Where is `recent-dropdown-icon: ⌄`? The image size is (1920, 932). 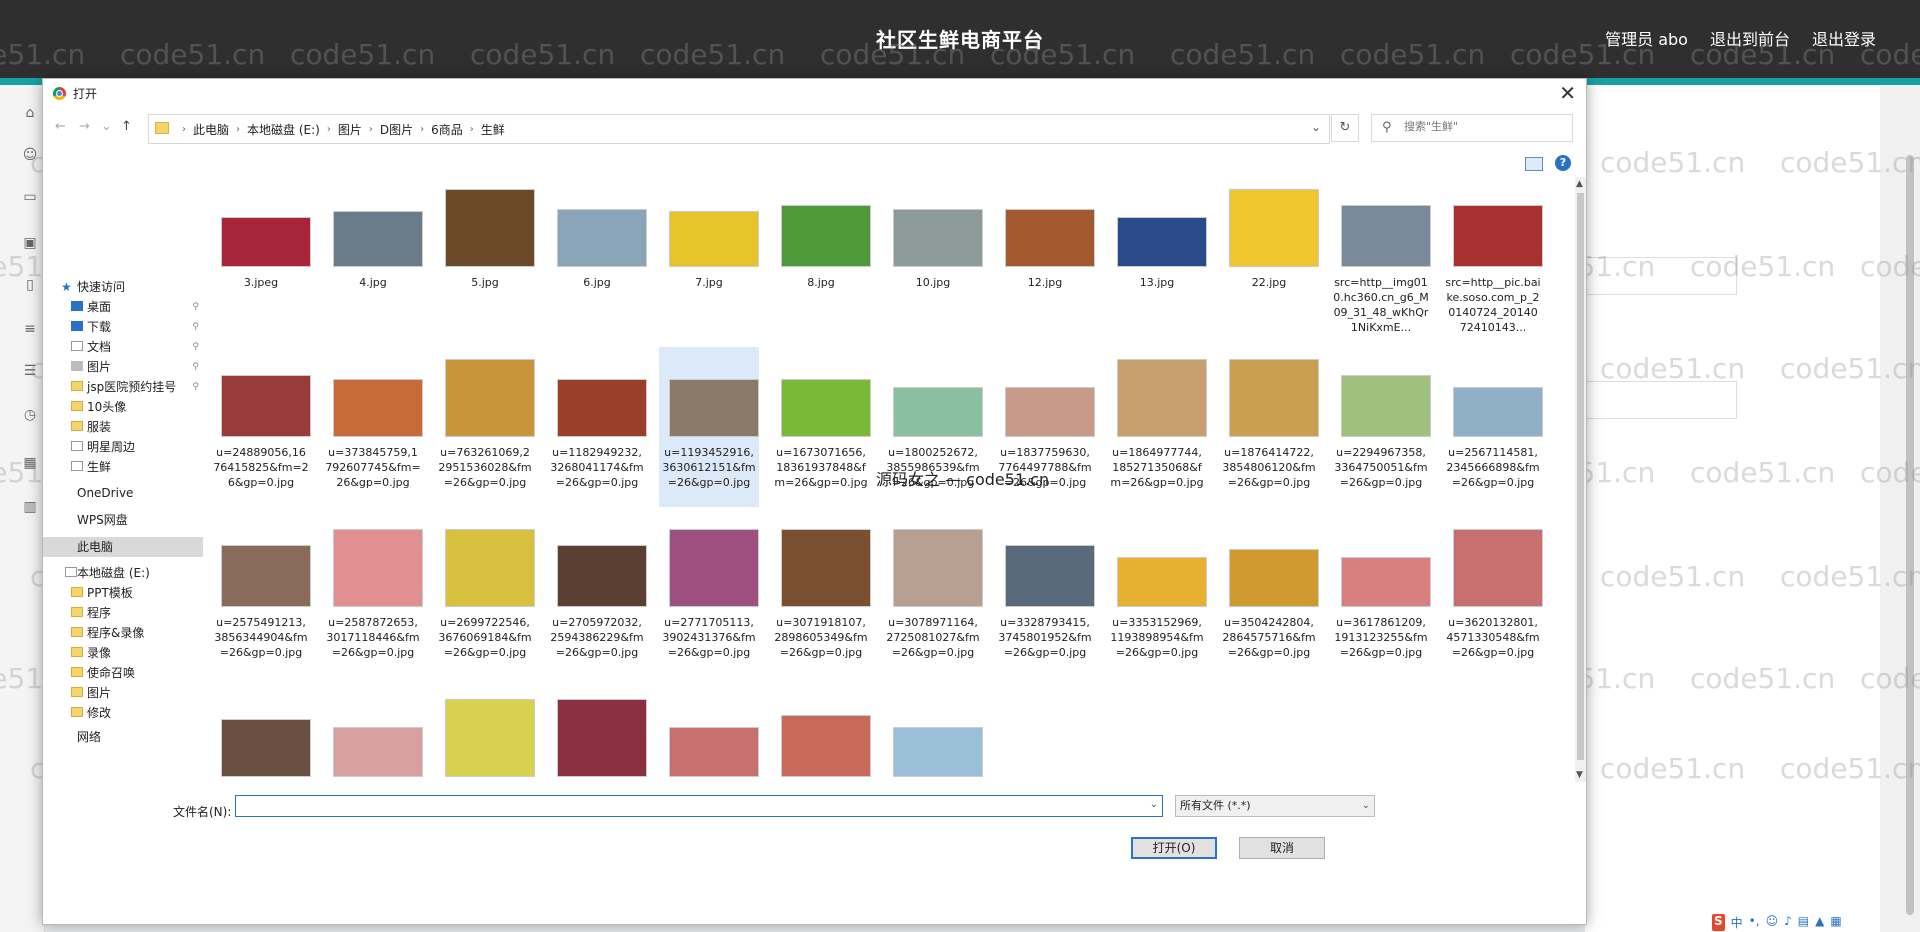
recent-dropdown-icon: ⌄ is located at coordinates (106, 126).